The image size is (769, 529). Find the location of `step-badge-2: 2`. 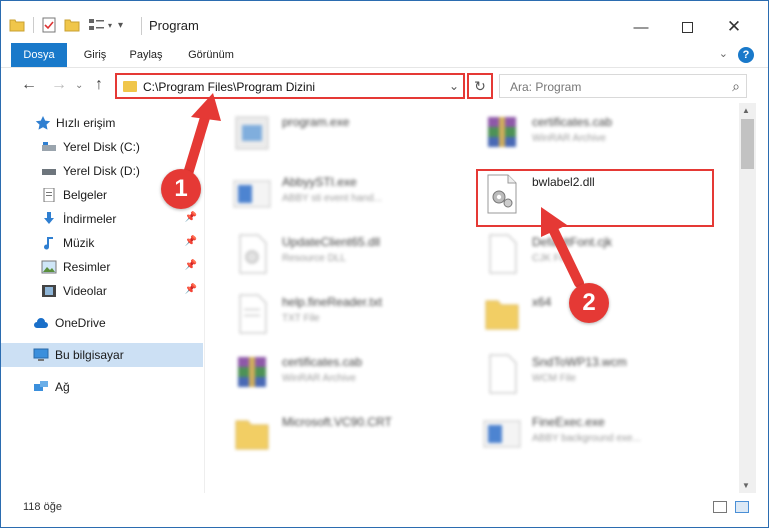

step-badge-2: 2 is located at coordinates (589, 303).